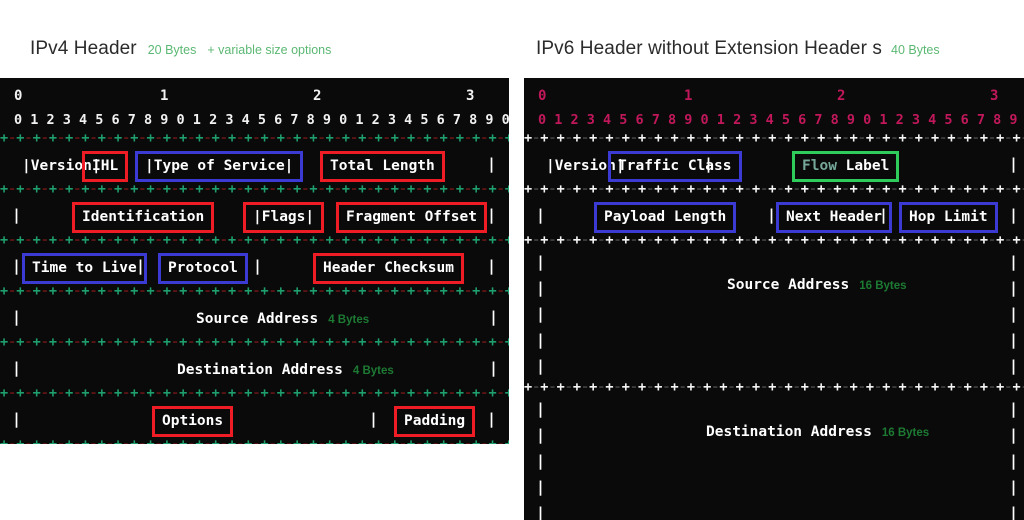 This screenshot has width=1024, height=520. I want to click on field-next-header: Next Header, so click(834, 217).